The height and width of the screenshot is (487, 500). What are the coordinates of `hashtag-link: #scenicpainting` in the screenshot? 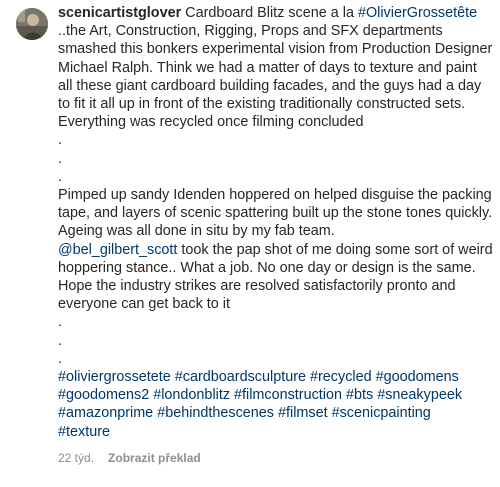 It's located at (381, 413).